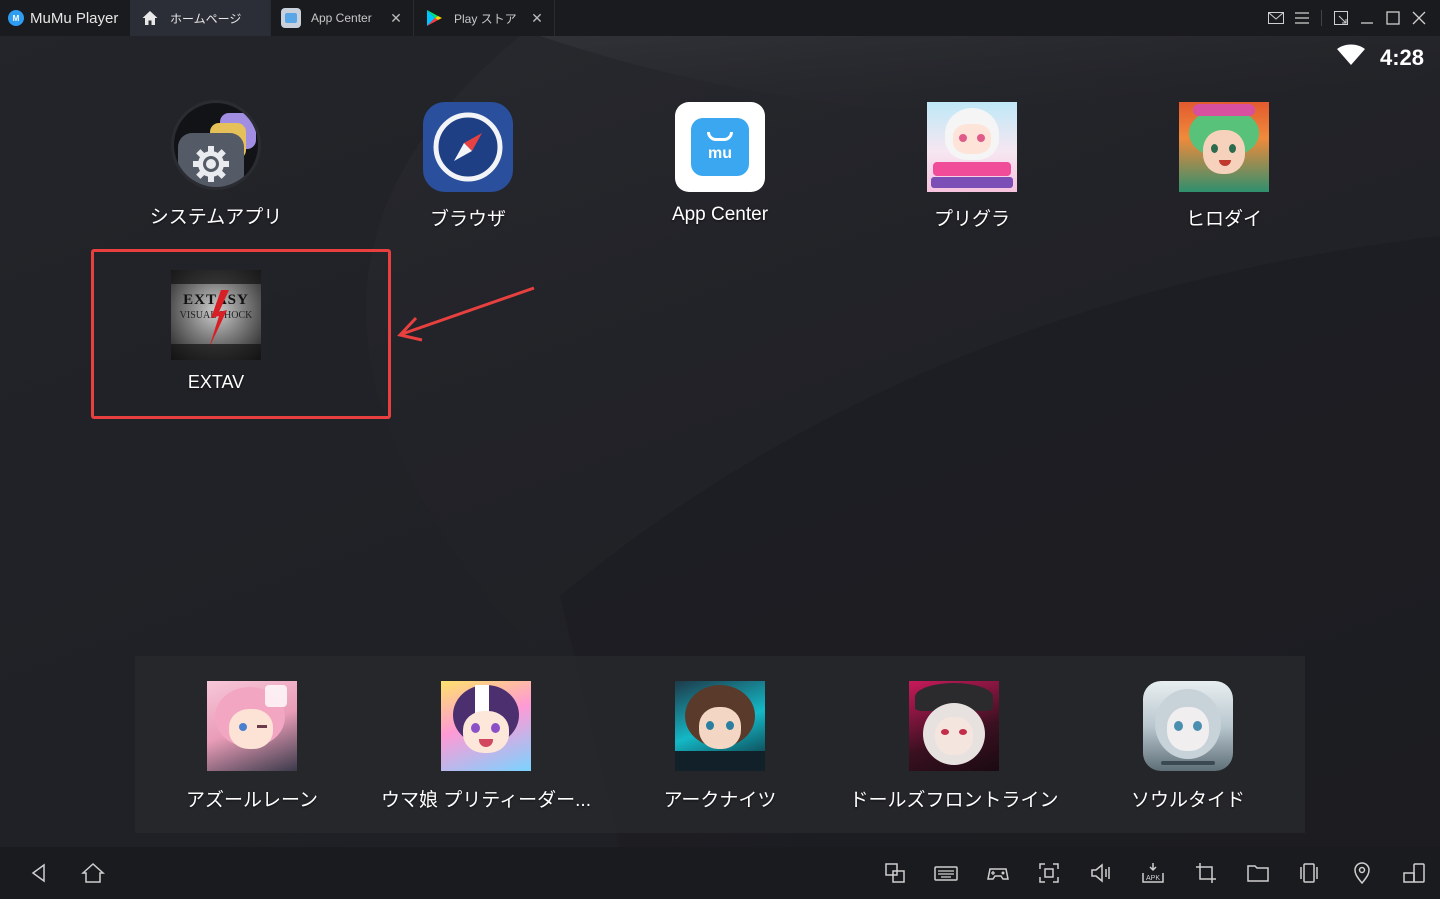 Image resolution: width=1440 pixels, height=899 pixels. Describe the element at coordinates (241, 334) in the screenshot. I see `highlight-box` at that location.